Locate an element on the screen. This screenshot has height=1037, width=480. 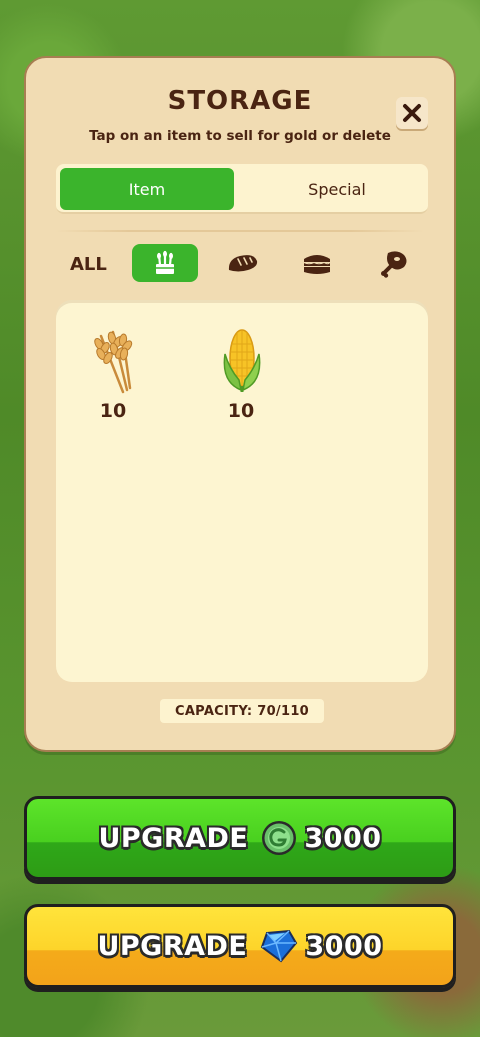
filter-crops is located at coordinates (165, 263).